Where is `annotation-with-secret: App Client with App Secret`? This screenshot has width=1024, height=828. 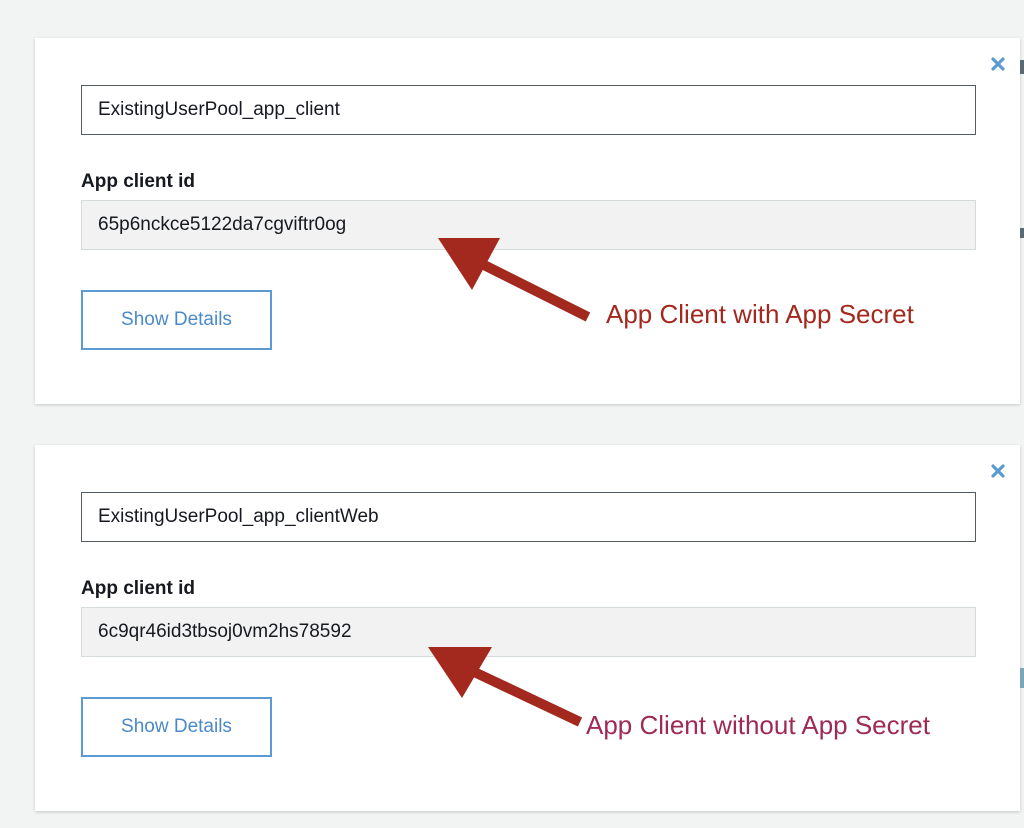
annotation-with-secret: App Client with App Secret is located at coordinates (760, 314).